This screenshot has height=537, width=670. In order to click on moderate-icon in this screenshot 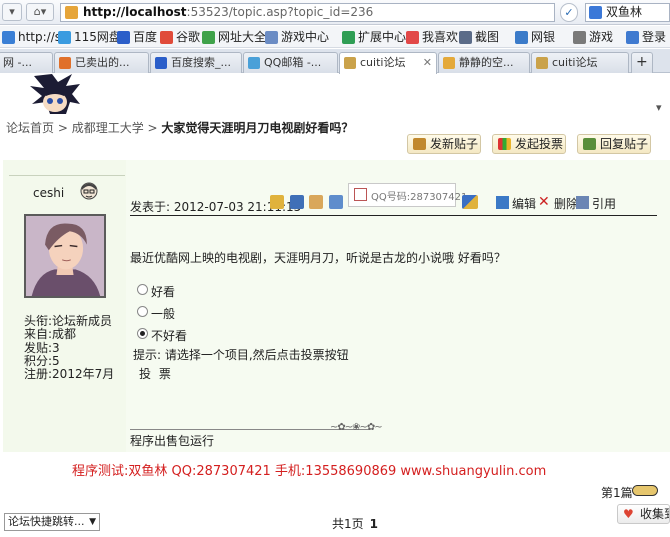, I will do `click(470, 202)`.